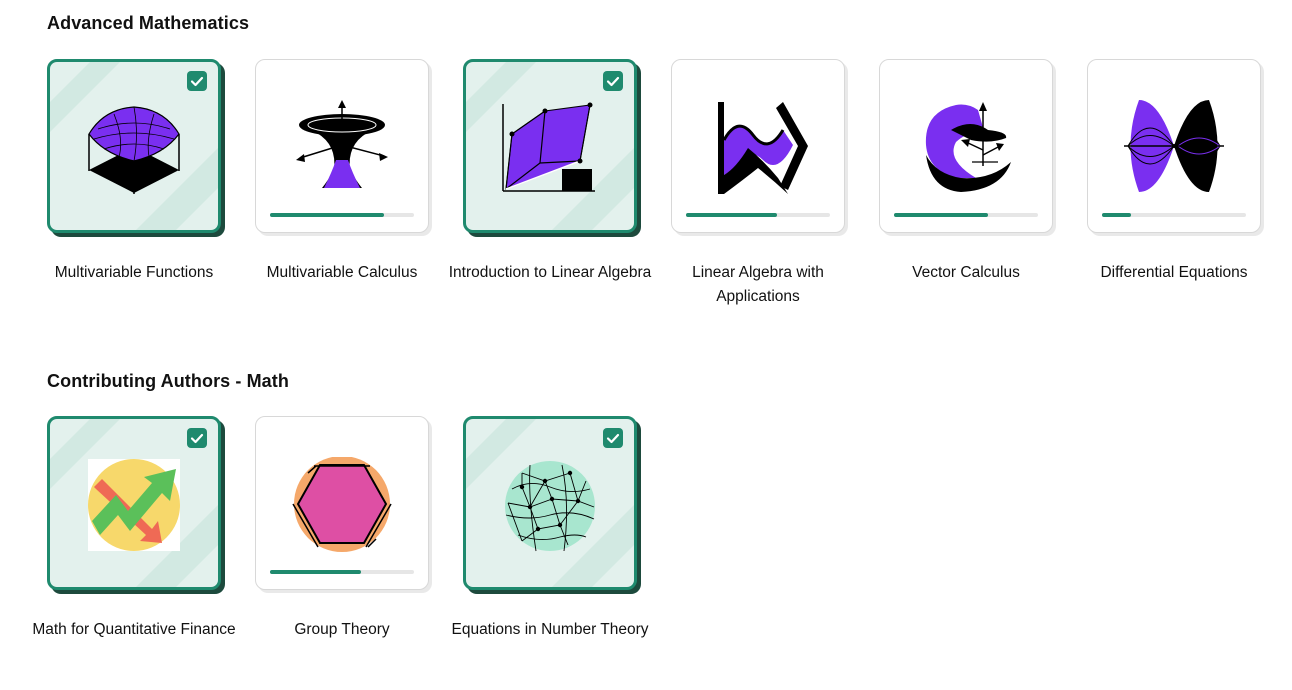 This screenshot has width=1292, height=690. I want to click on section-title-contributing-authors-math: Contributing Authors - Math, so click(168, 381).